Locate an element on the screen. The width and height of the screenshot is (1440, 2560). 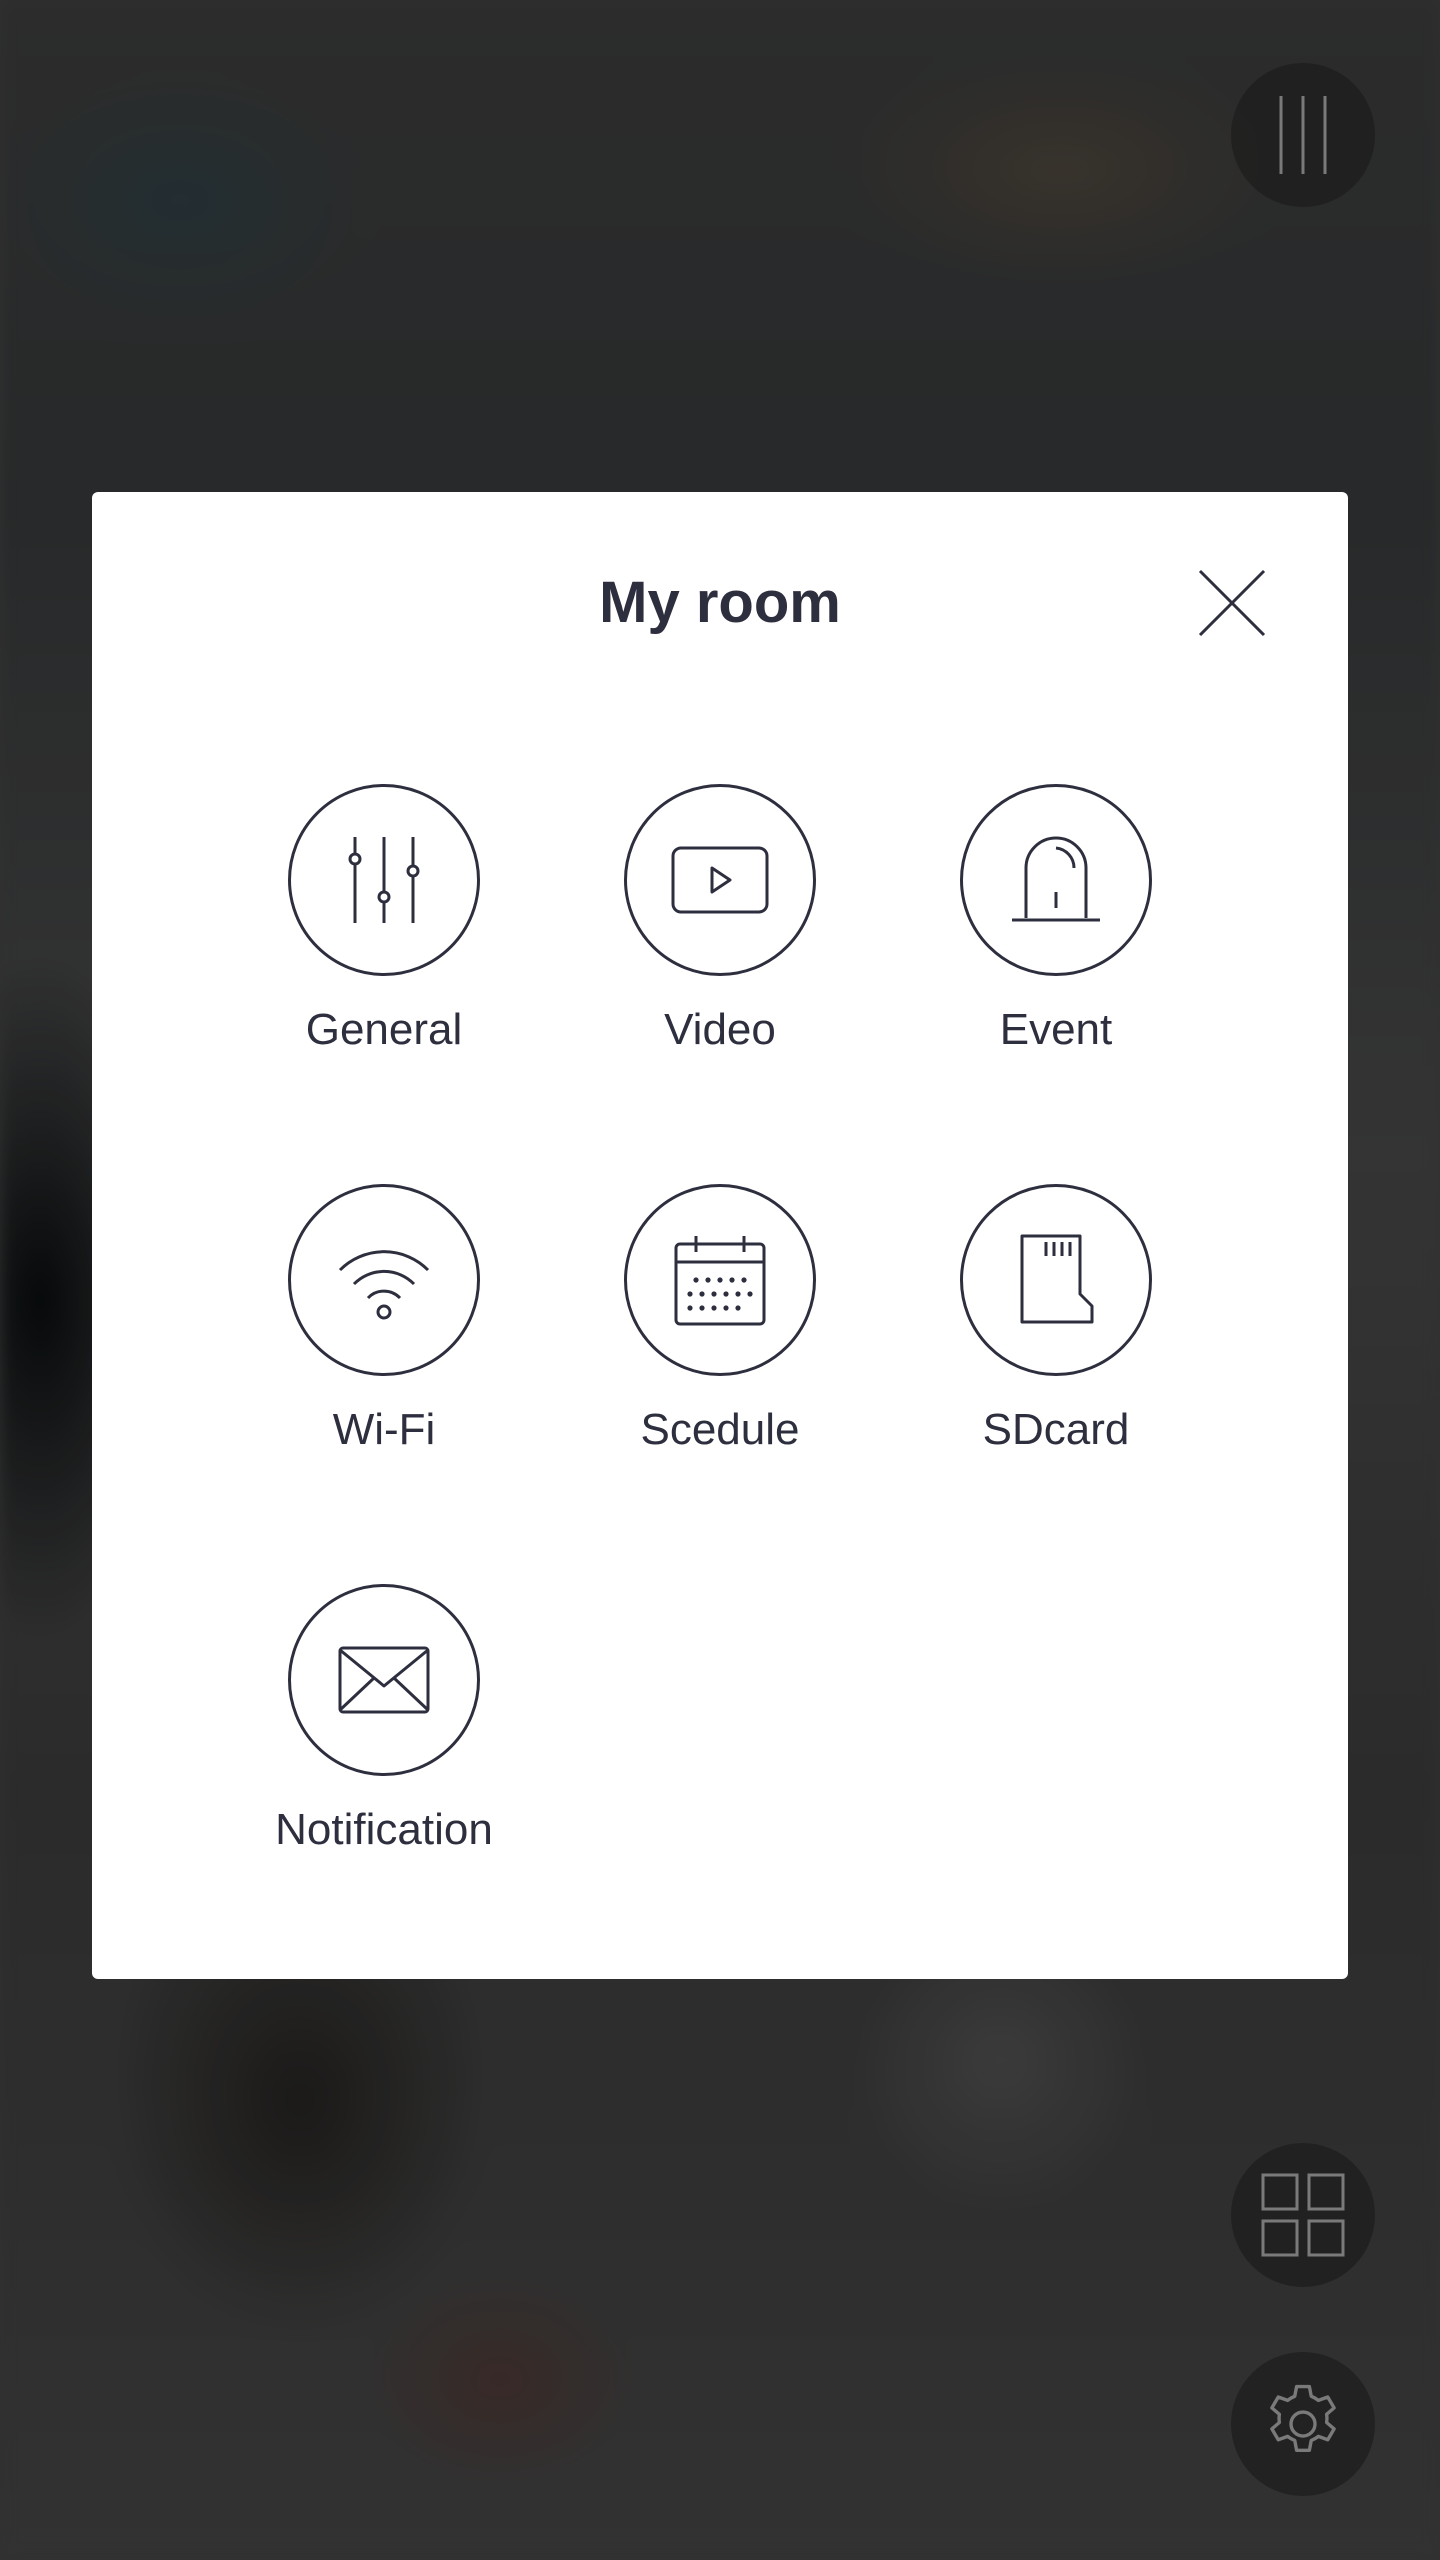
menu-item-event-circle is located at coordinates (1056, 880).